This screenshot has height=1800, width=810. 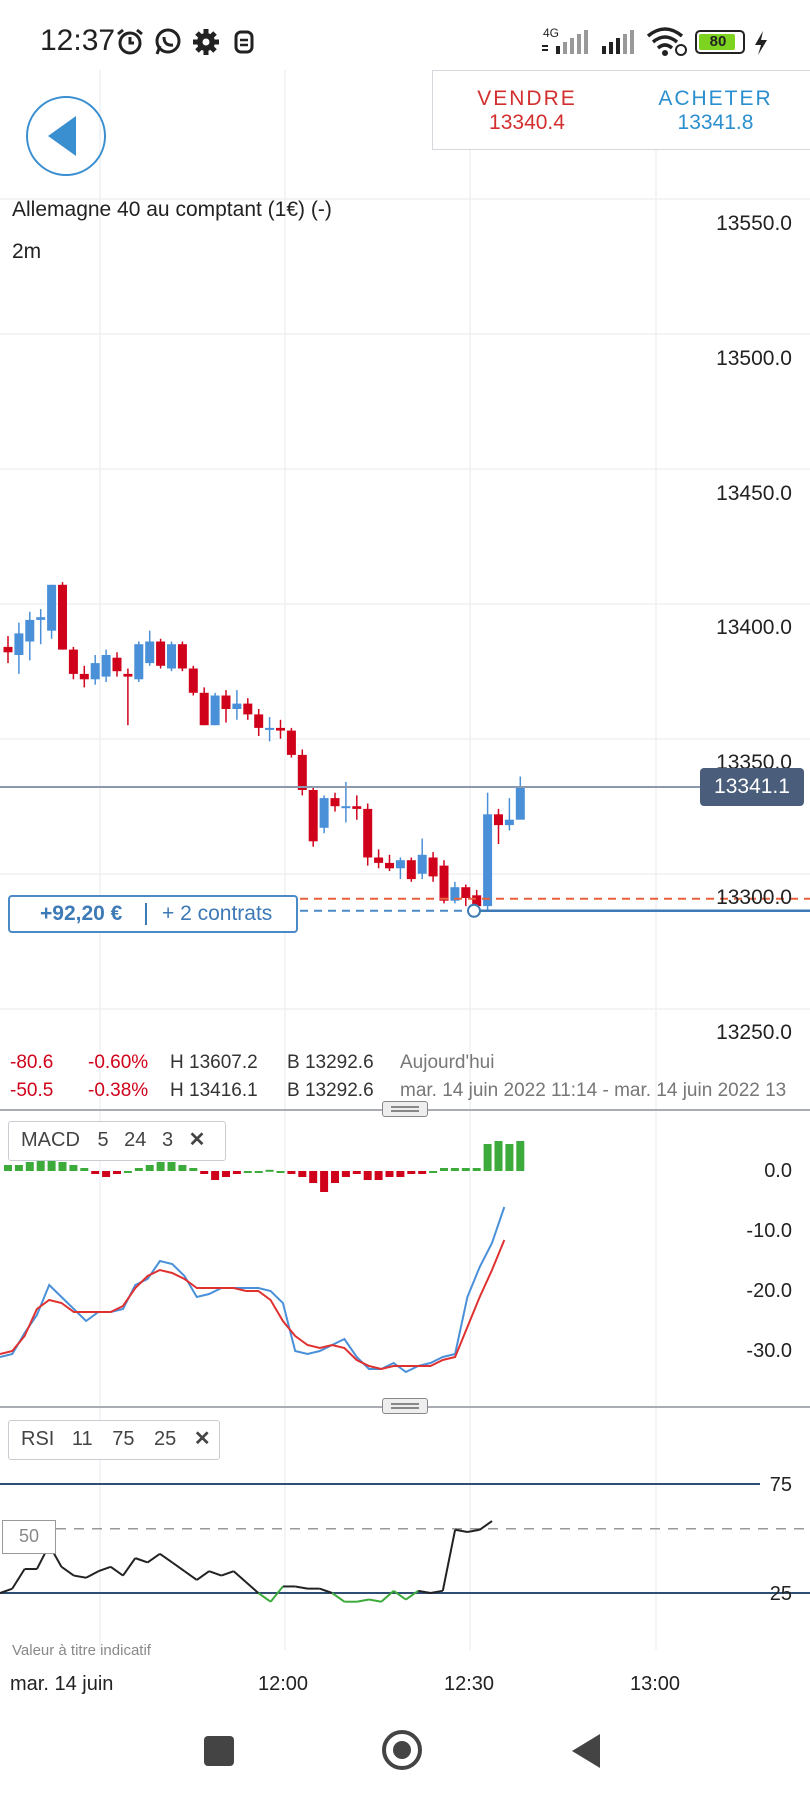 What do you see at coordinates (655, 1684) in the screenshot?
I see `time-tick: 13:00` at bounding box center [655, 1684].